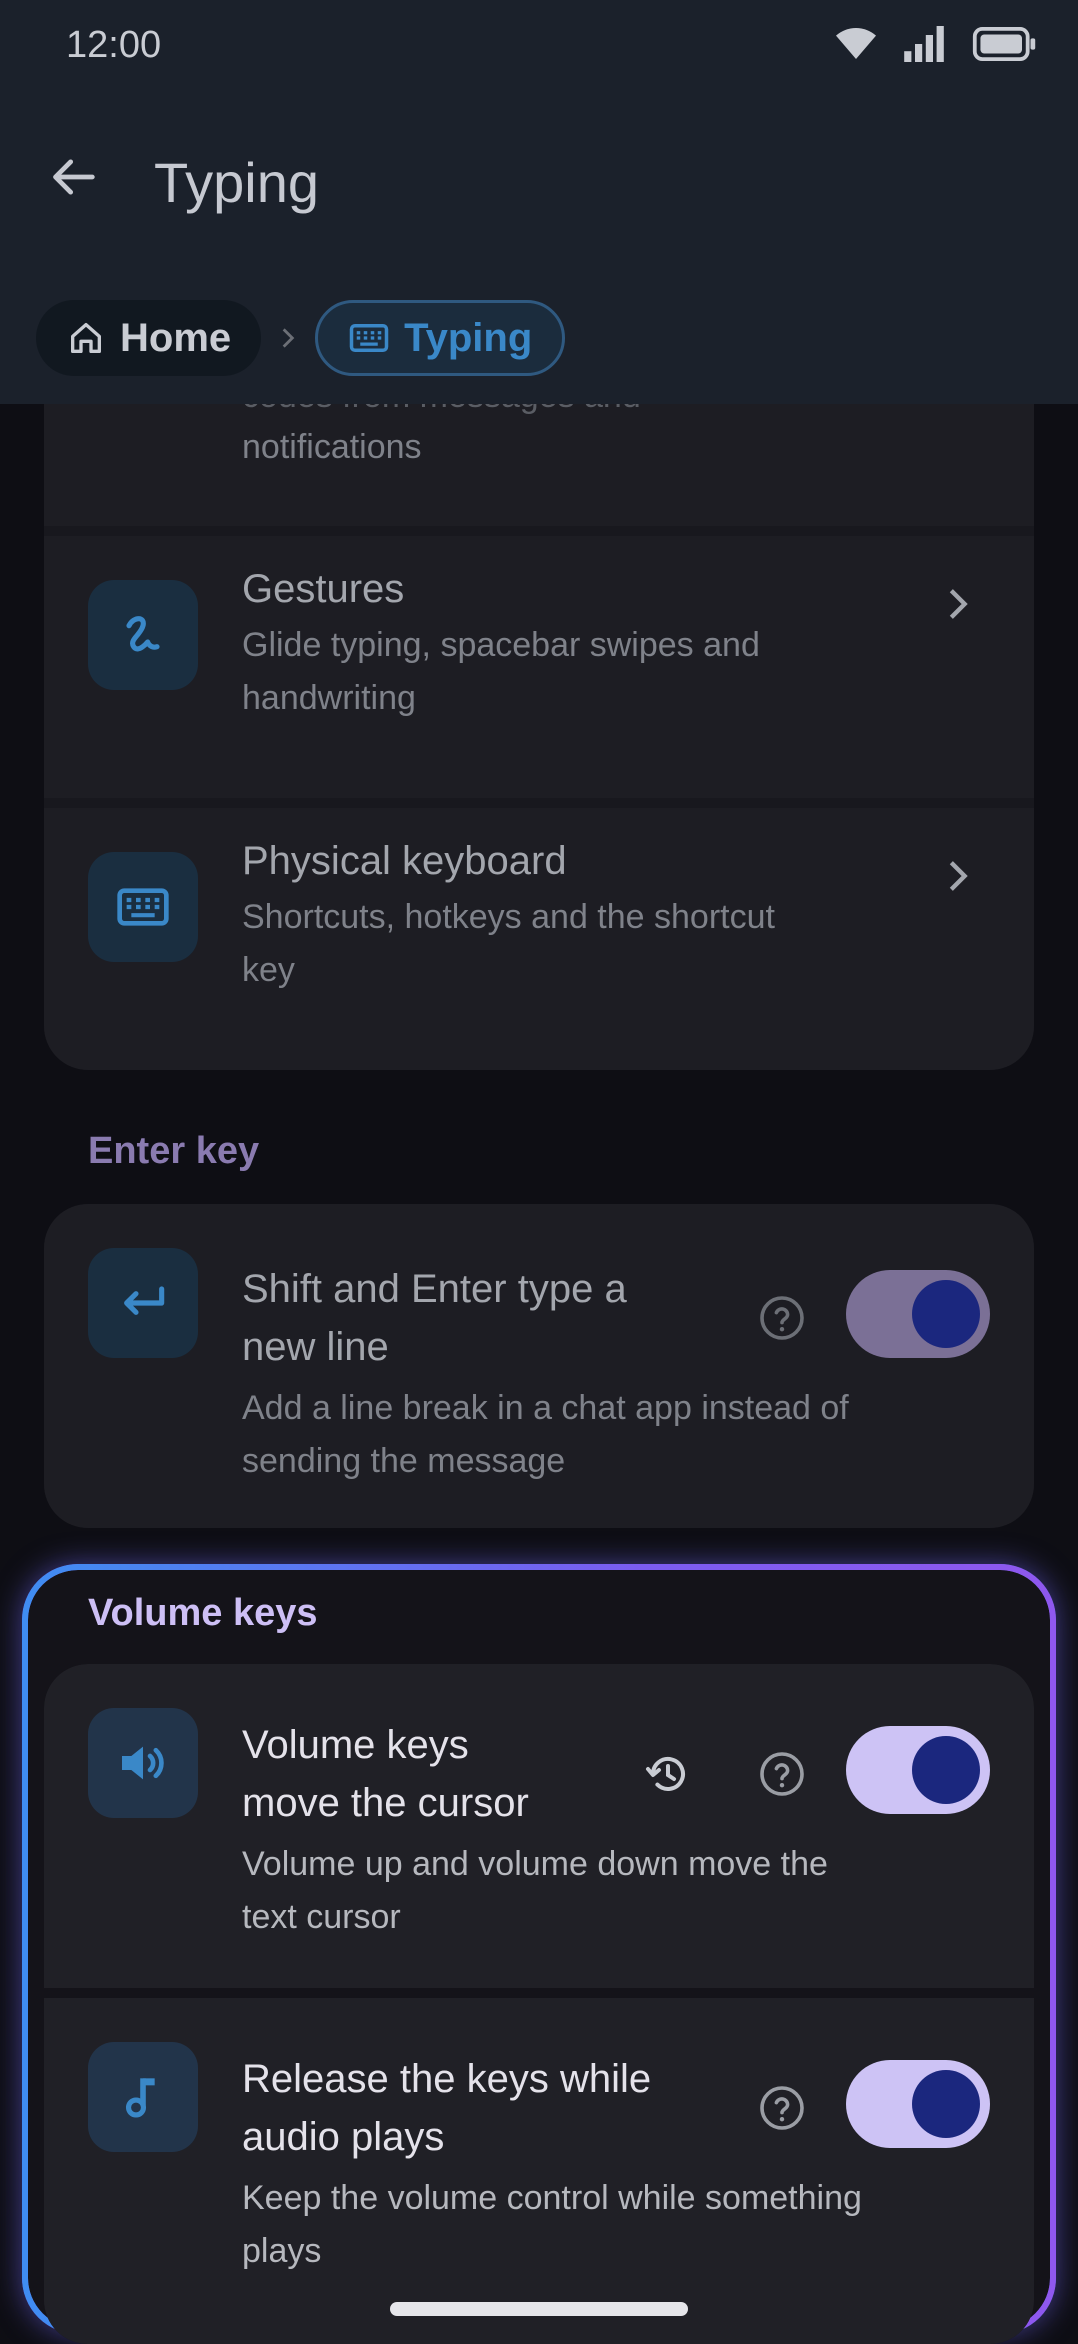  Describe the element at coordinates (323, 589) in the screenshot. I see `gestures-title: Gestures` at that location.